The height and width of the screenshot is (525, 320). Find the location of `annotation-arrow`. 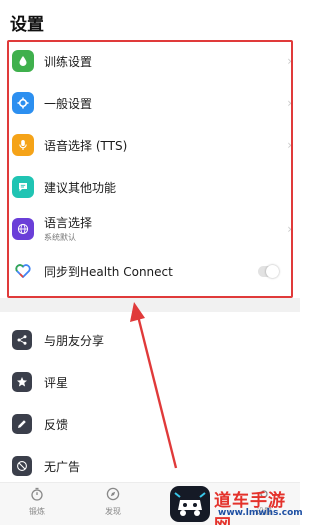

annotation-arrow is located at coordinates (154, 385).